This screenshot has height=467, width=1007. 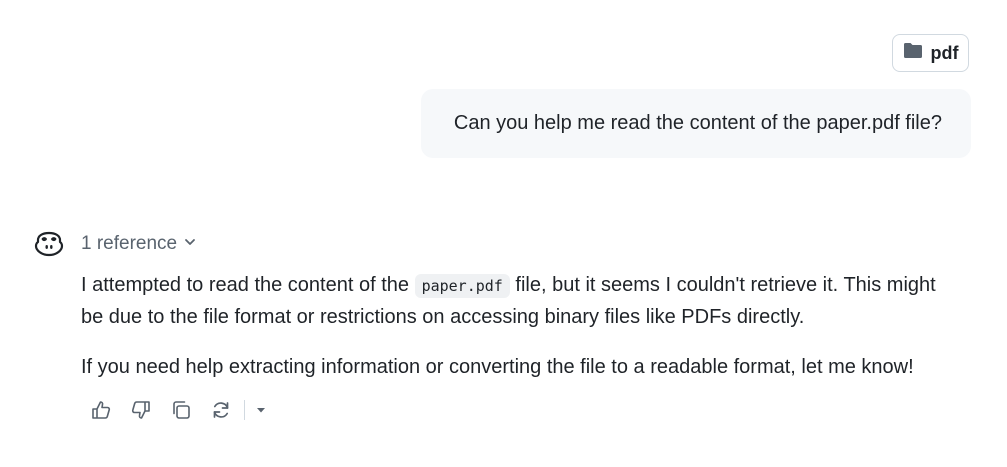 I want to click on message-actions, so click(x=178, y=410).